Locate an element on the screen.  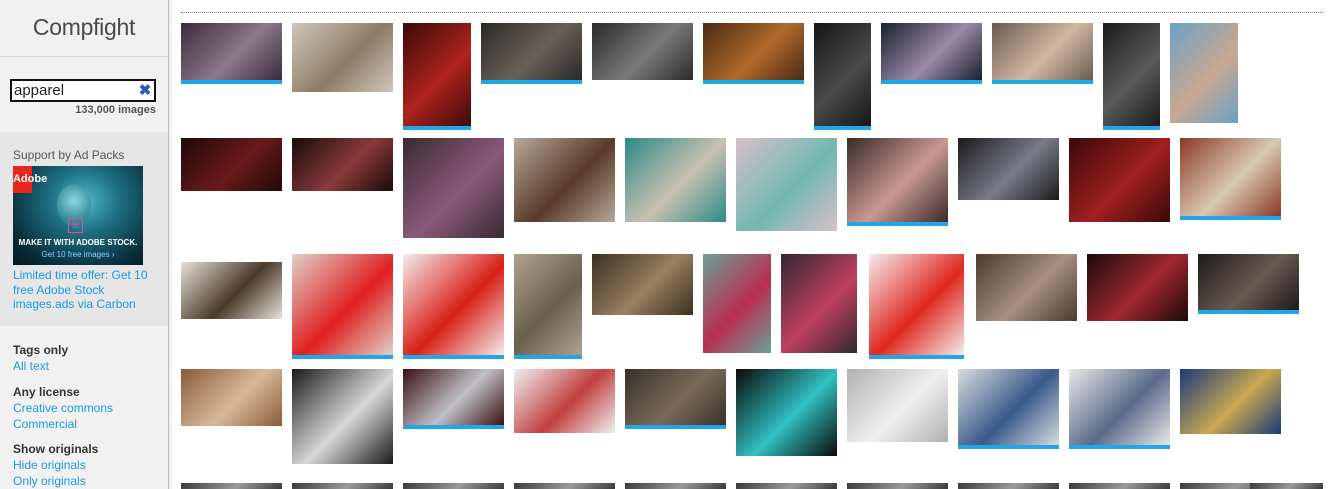
thumb-street-market is located at coordinates (737, 303).